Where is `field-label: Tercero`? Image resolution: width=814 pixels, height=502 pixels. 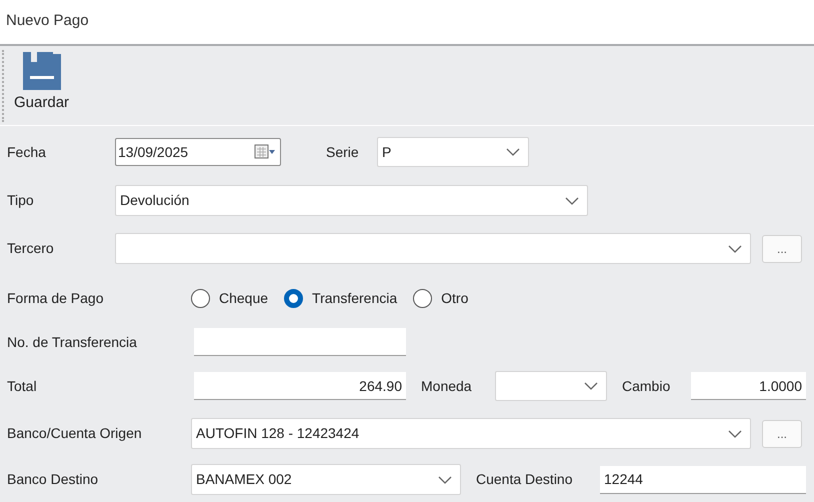 field-label: Tercero is located at coordinates (31, 248).